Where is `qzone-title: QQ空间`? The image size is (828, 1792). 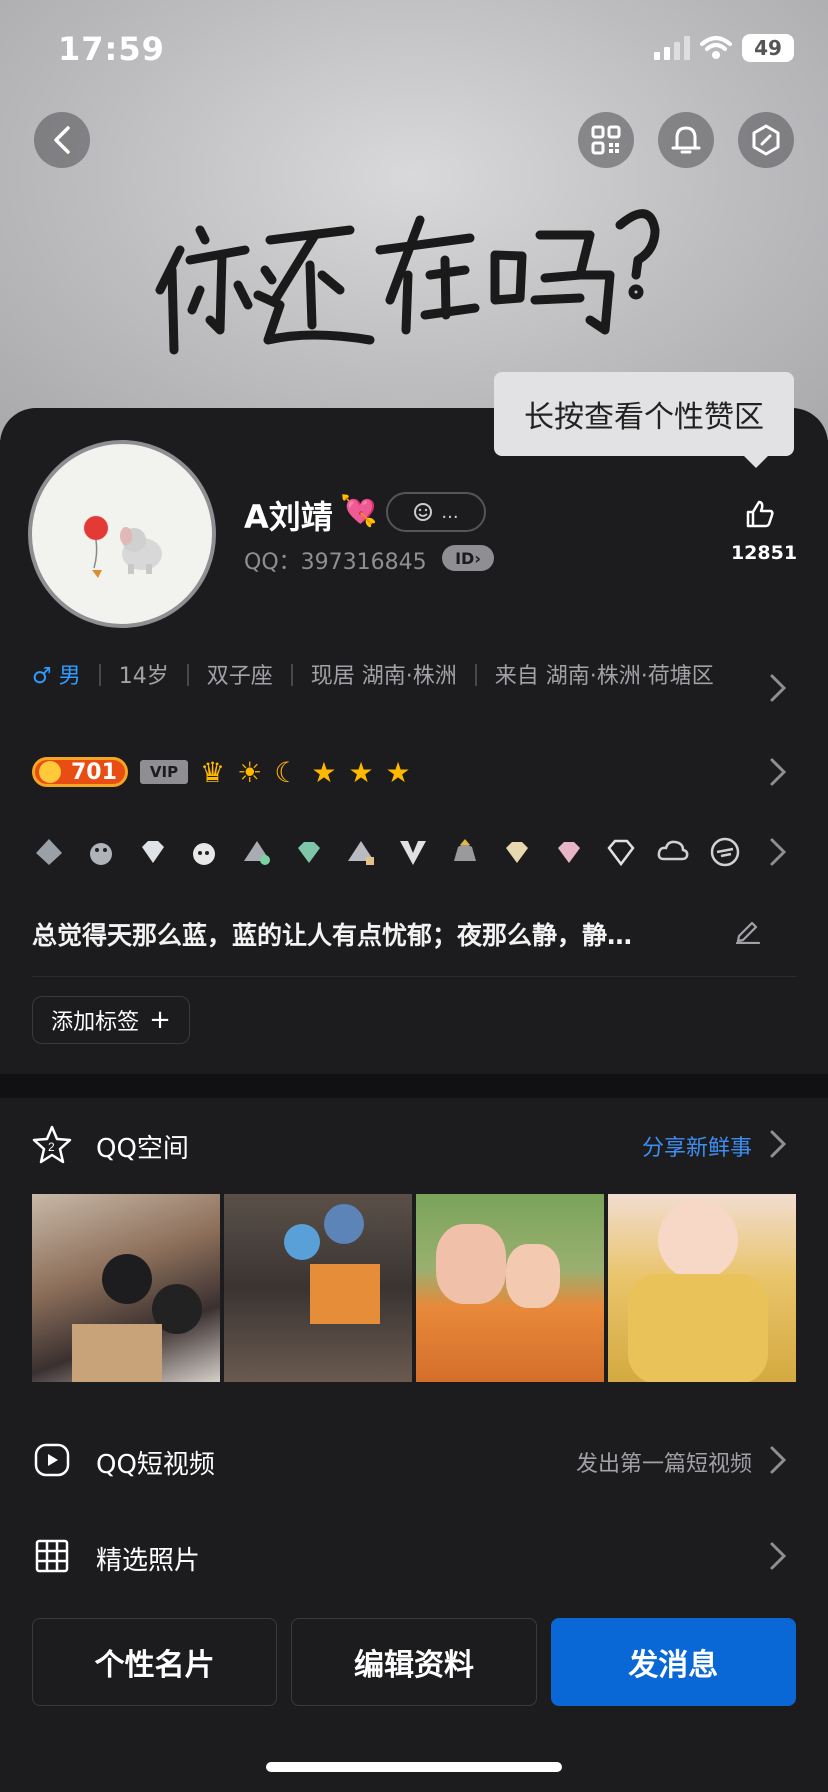 qzone-title: QQ空间 is located at coordinates (142, 1149).